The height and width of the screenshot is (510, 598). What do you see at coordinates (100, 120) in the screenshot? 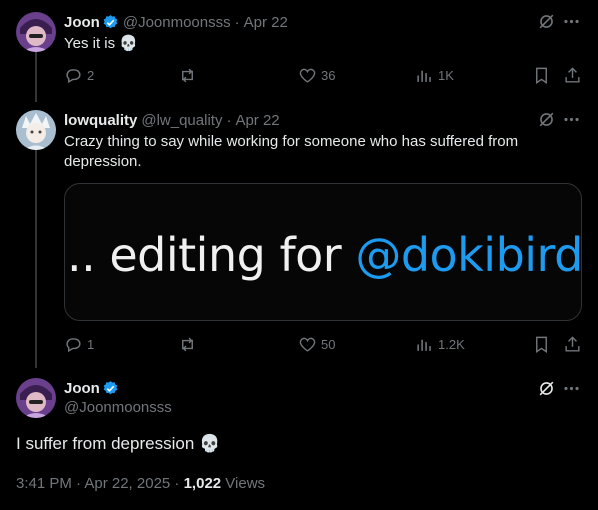
I see `author-name: lowquality` at bounding box center [100, 120].